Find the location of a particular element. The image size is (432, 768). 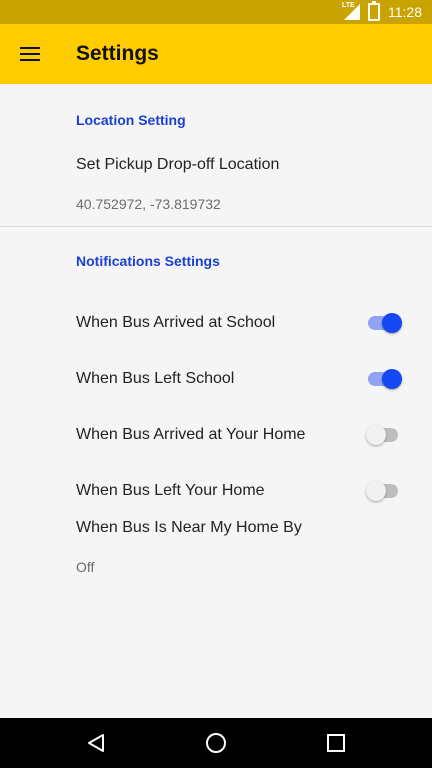

app-bar: Settings is located at coordinates (216, 54).